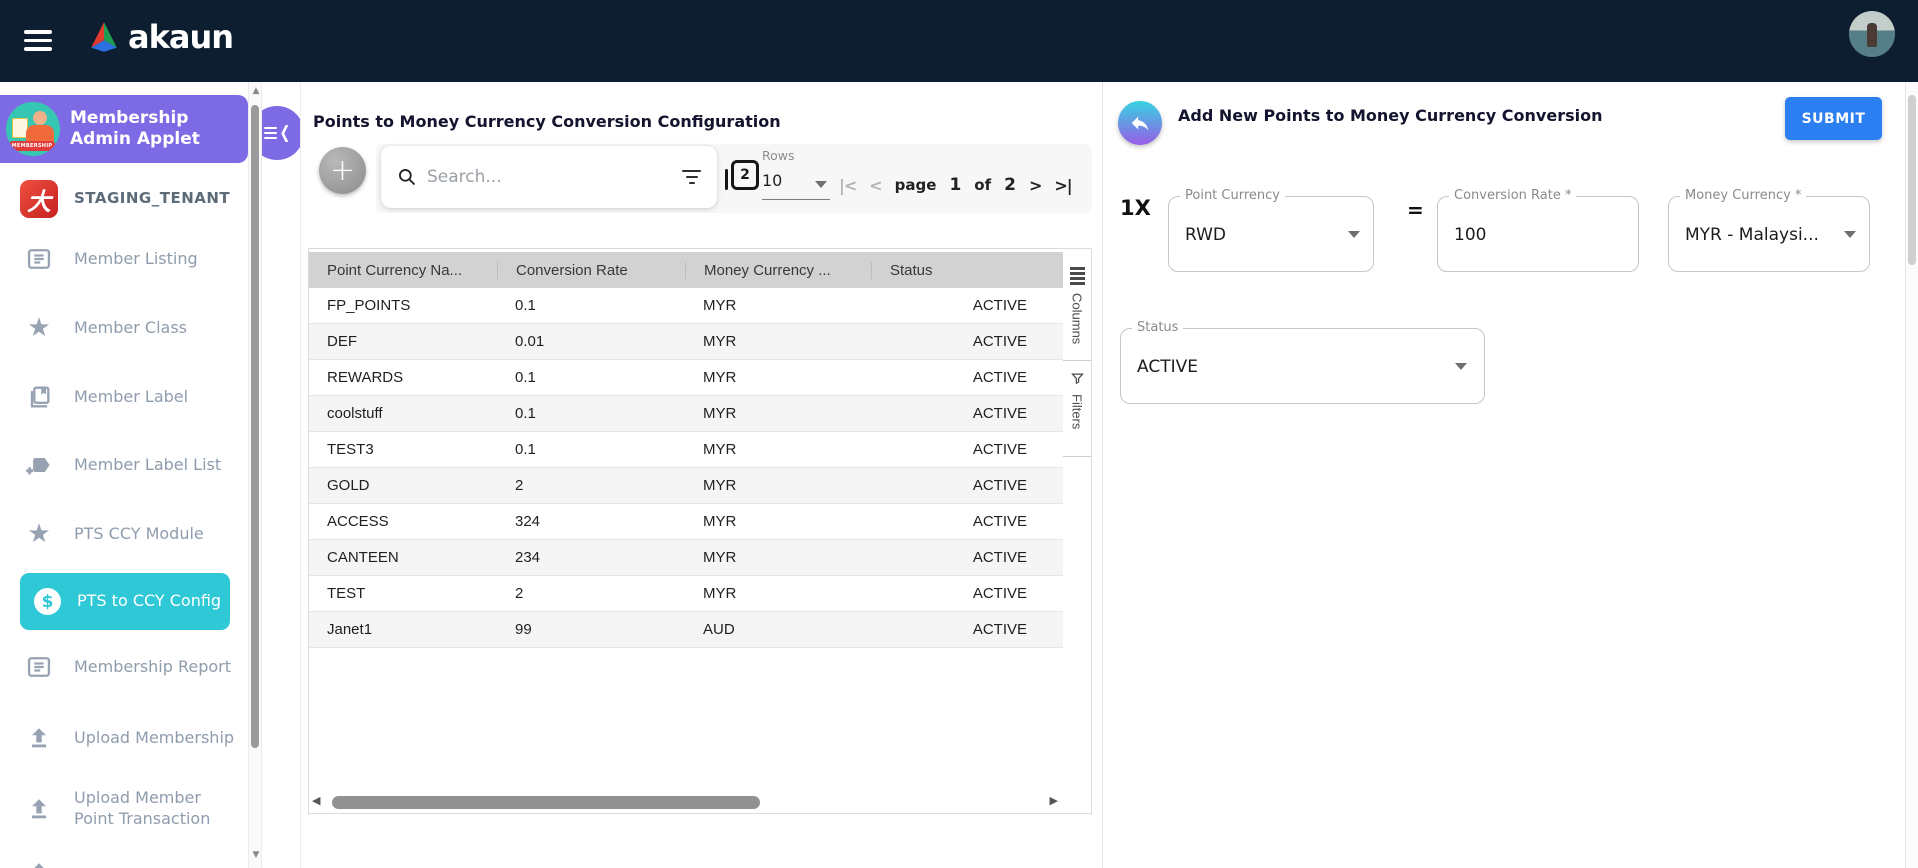 The width and height of the screenshot is (1918, 868). Describe the element at coordinates (342, 170) in the screenshot. I see `add-record-button: +` at that location.